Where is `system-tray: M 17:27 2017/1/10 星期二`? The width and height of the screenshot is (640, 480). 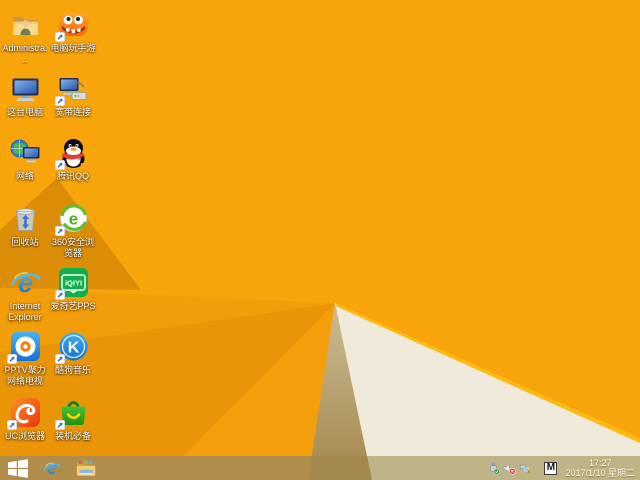
system-tray: M 17:27 2017/1/10 星期二 is located at coordinates (560, 468).